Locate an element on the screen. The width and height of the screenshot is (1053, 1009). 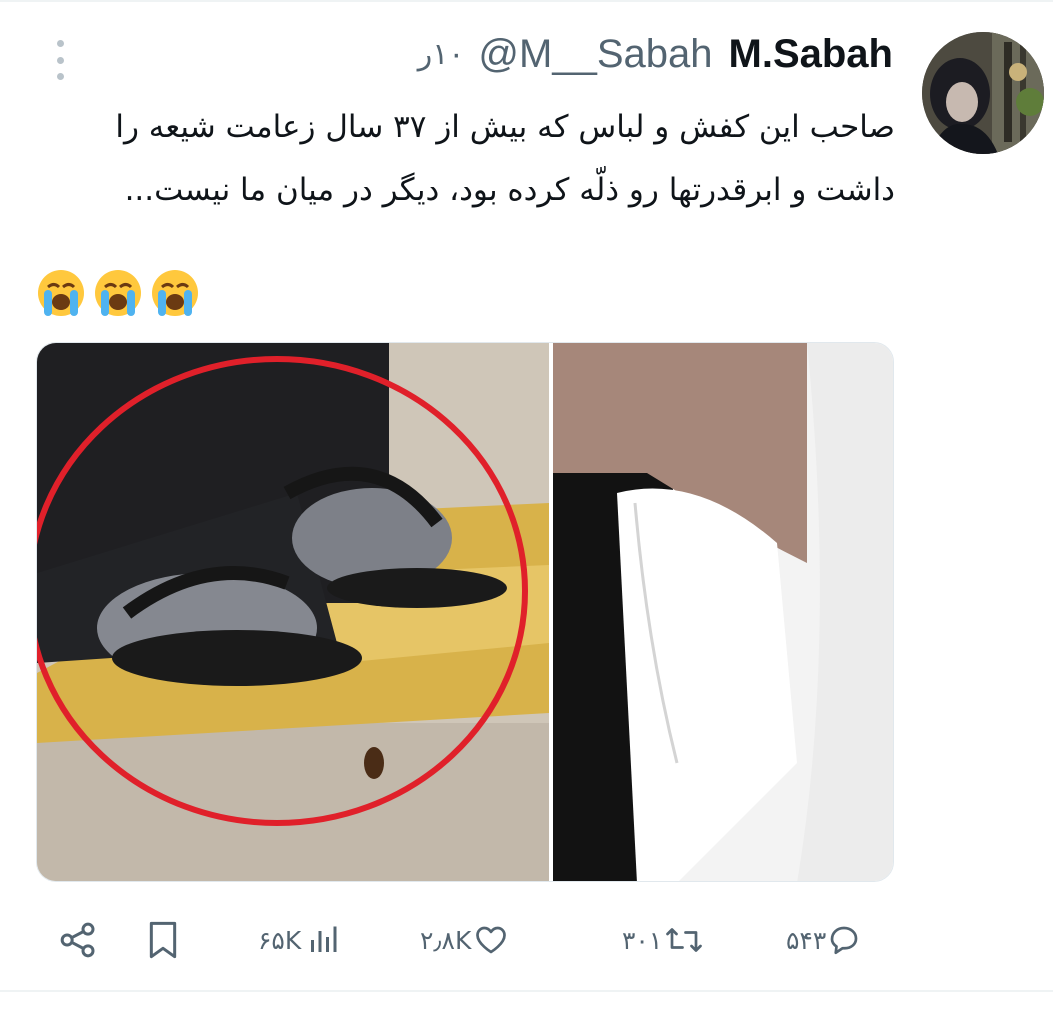
avatar-image is located at coordinates (983, 93).